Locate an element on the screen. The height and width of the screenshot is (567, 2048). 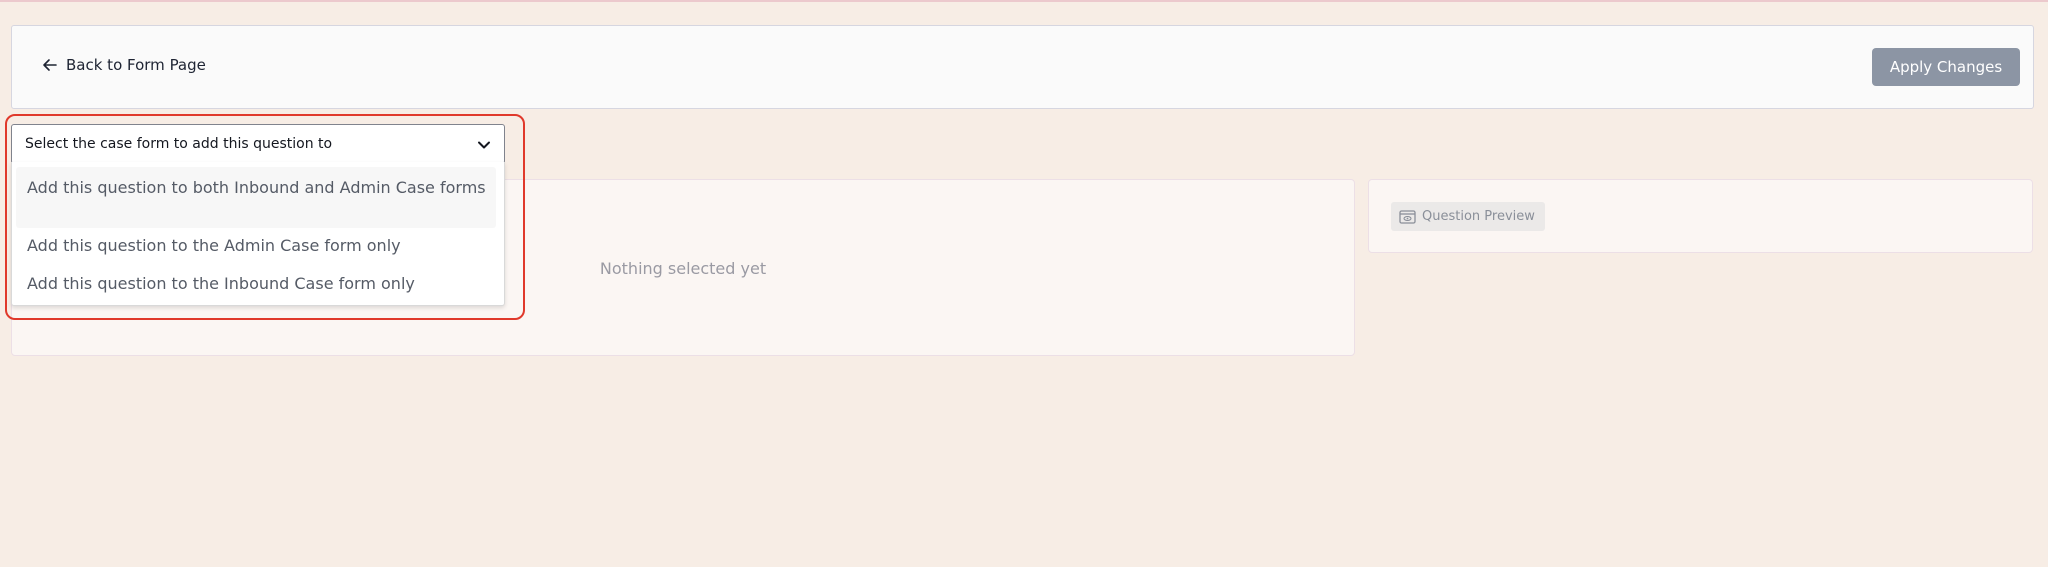
header-bar: Back to Form Page Apply Changes is located at coordinates (1022, 67).